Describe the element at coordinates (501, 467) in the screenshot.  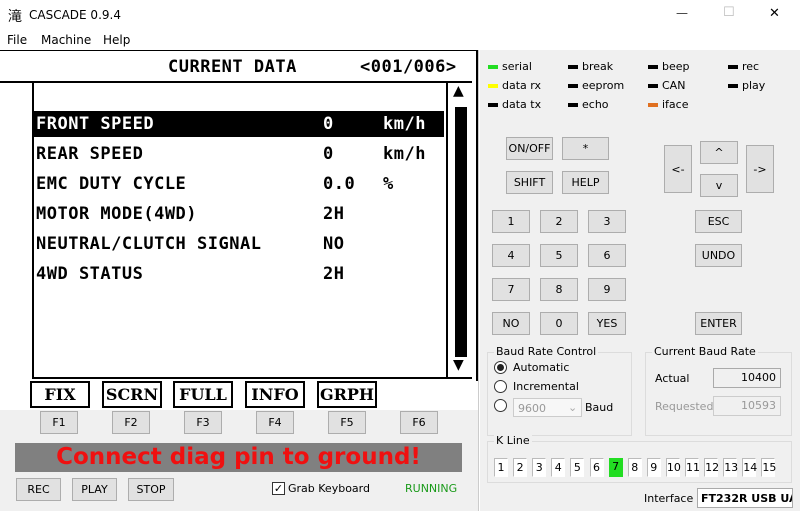
I see `kline-pin-1: 1` at that location.